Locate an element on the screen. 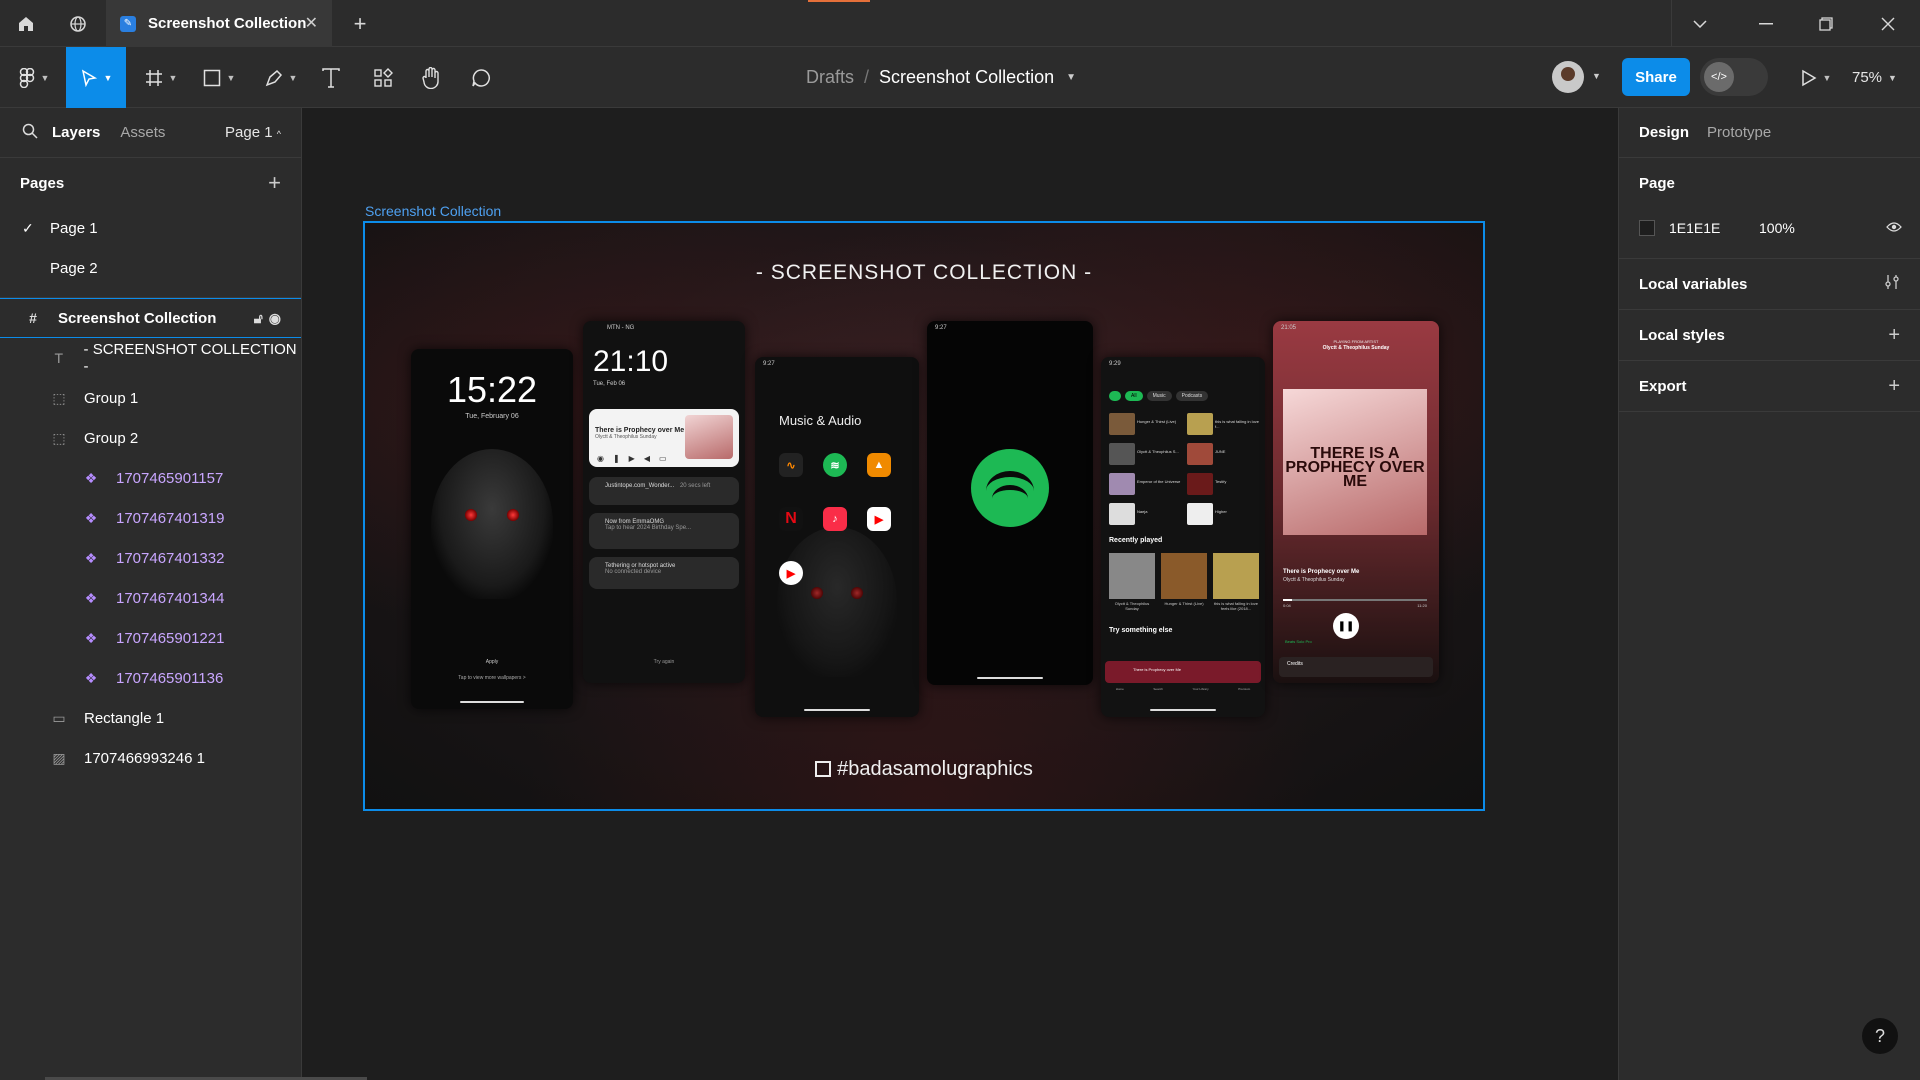 The width and height of the screenshot is (1920, 1080). pen-tool-button: ▼ is located at coordinates (281, 77).